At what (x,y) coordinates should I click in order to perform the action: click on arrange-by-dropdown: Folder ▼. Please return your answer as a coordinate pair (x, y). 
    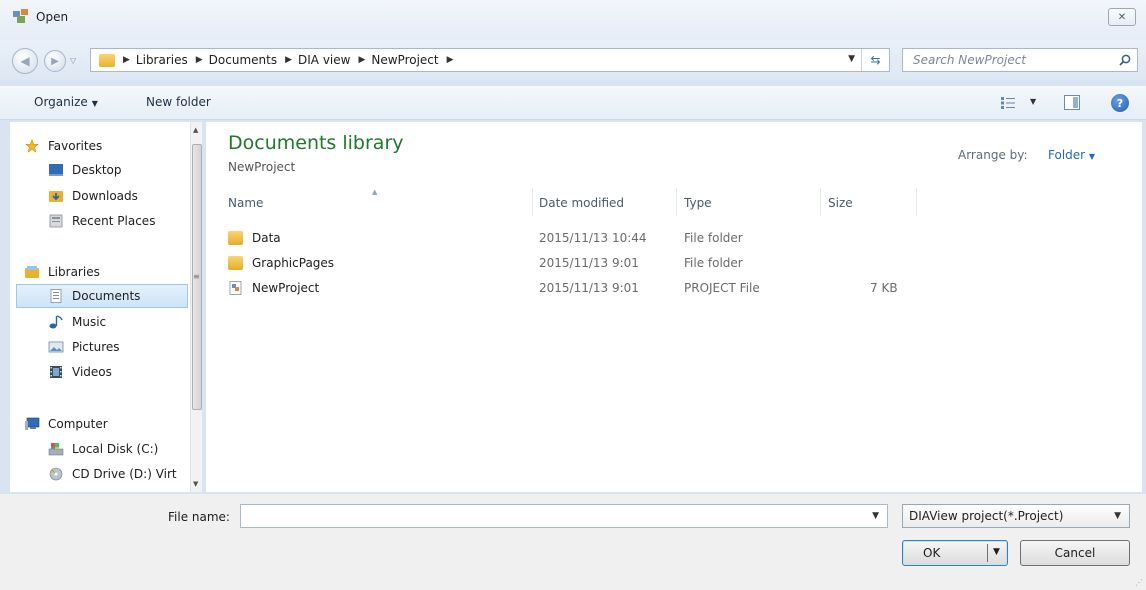
    Looking at the image, I should click on (1071, 155).